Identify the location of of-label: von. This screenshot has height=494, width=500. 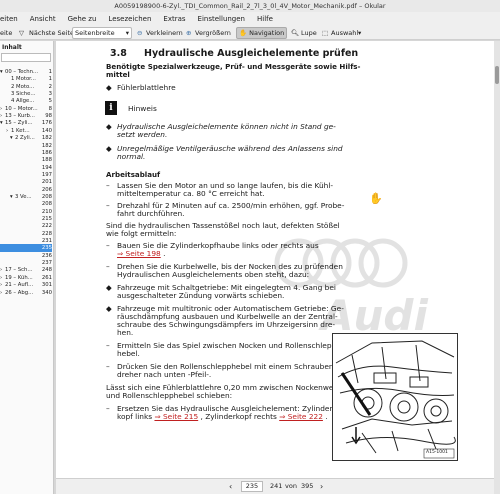
(291, 486).